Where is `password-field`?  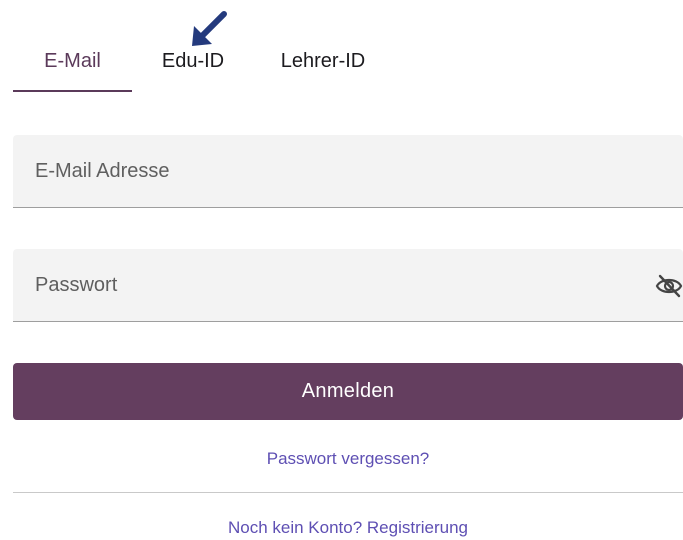 password-field is located at coordinates (348, 285).